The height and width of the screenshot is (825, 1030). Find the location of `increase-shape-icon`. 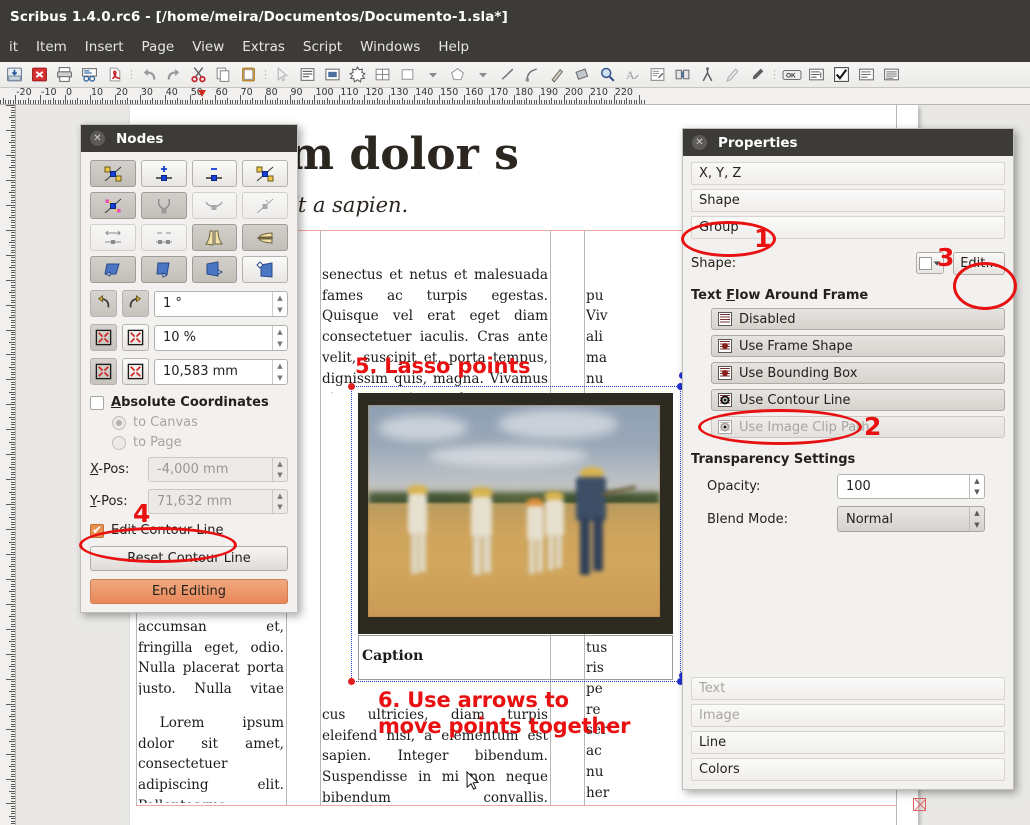

increase-shape-icon is located at coordinates (135, 371).